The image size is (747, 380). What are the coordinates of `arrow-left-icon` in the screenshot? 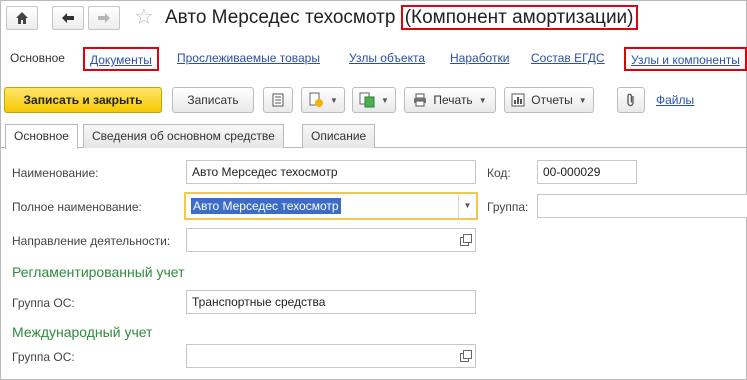 It's located at (68, 18).